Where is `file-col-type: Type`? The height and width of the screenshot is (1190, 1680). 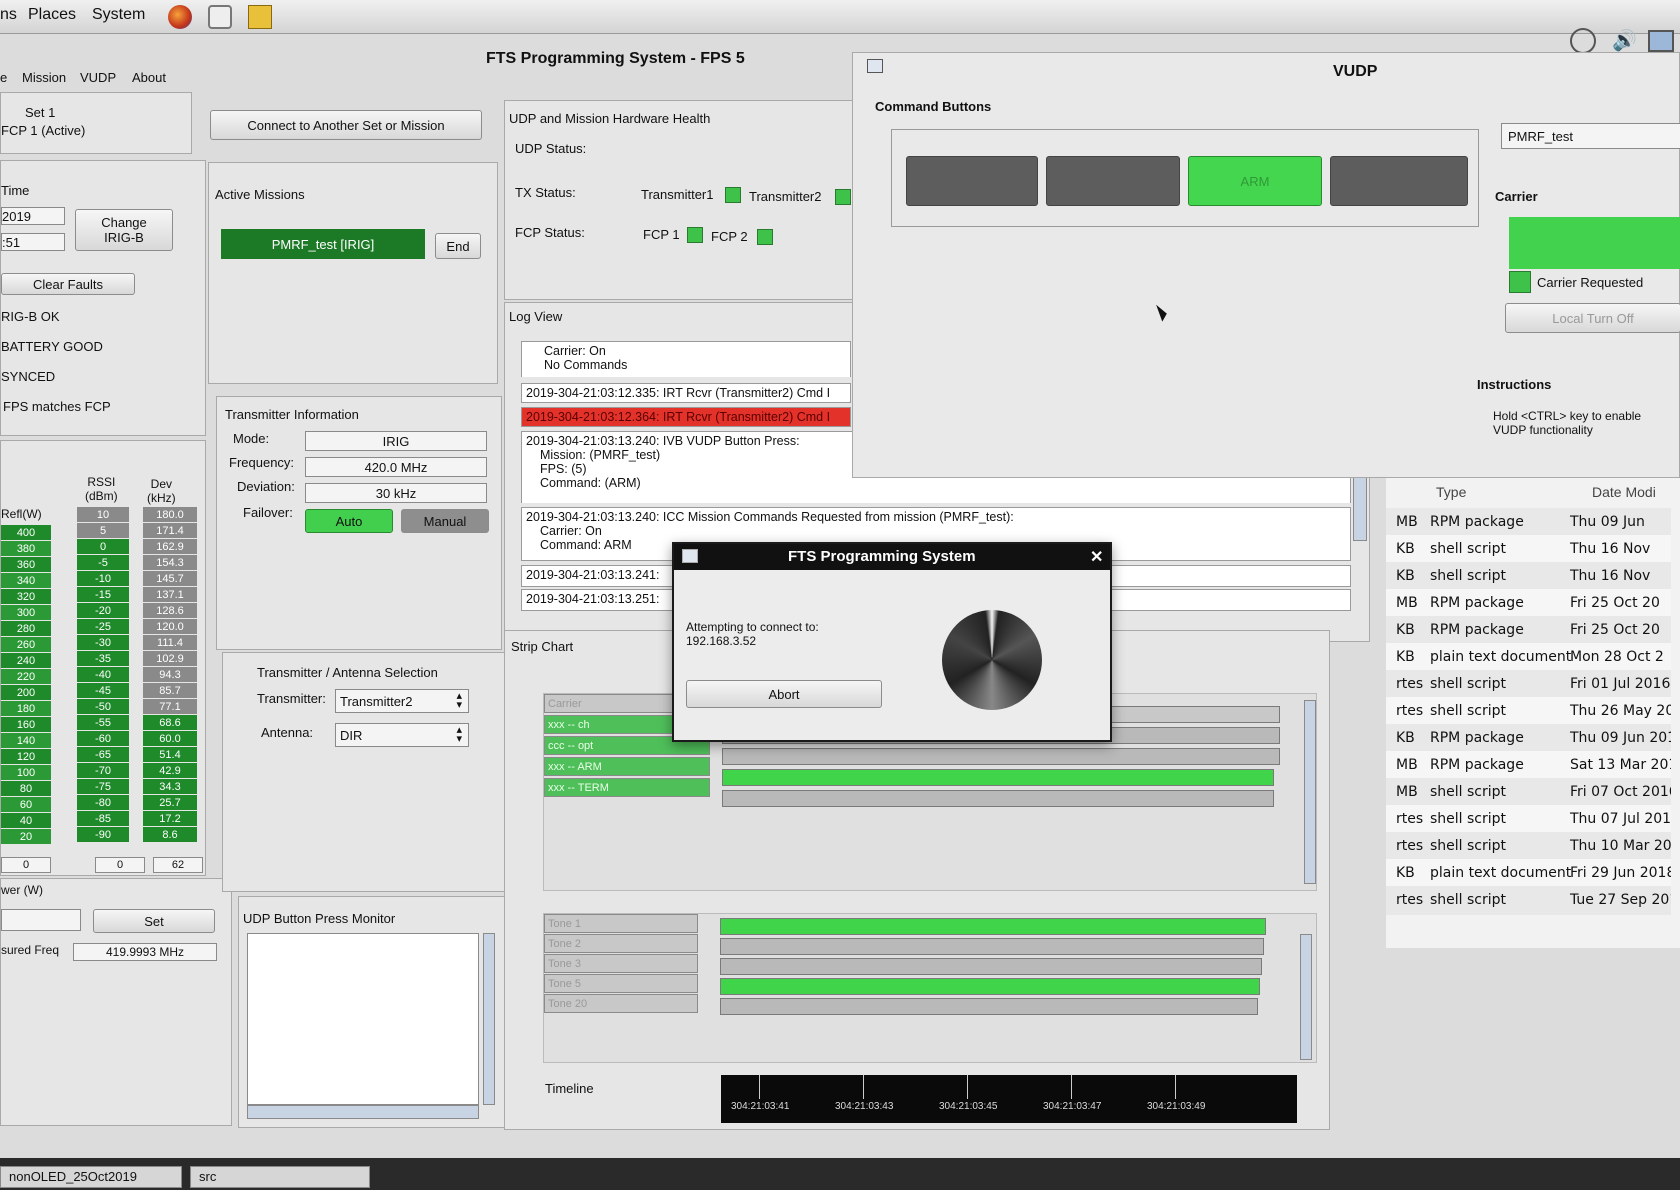 file-col-type: Type is located at coordinates (1451, 492).